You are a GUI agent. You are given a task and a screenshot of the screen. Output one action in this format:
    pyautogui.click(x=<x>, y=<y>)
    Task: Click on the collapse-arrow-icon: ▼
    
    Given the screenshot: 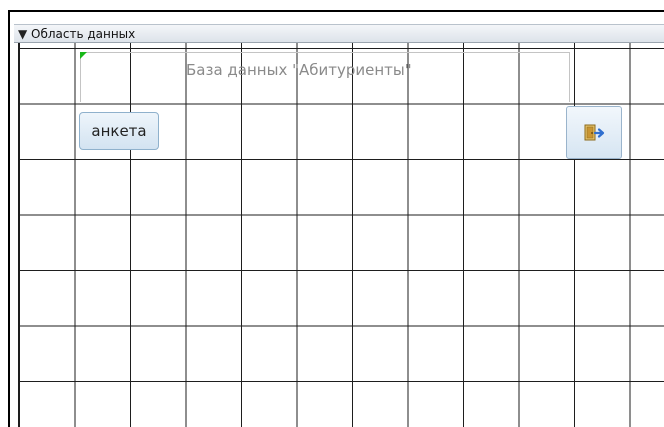 What is the action you would take?
    pyautogui.click(x=22, y=34)
    